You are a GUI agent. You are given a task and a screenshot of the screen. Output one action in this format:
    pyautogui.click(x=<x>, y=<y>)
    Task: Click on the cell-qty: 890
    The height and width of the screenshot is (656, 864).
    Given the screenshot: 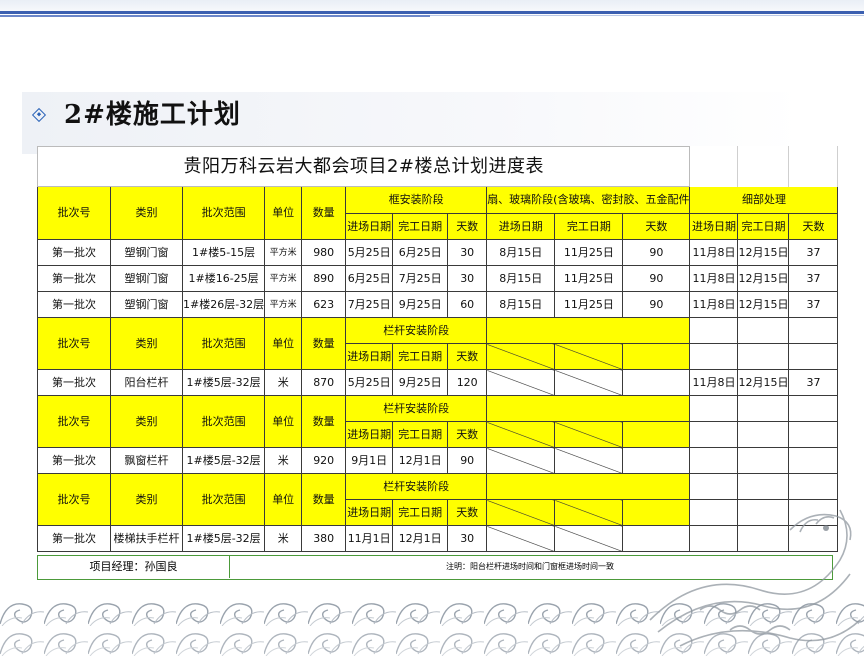 What is the action you would take?
    pyautogui.click(x=324, y=278)
    